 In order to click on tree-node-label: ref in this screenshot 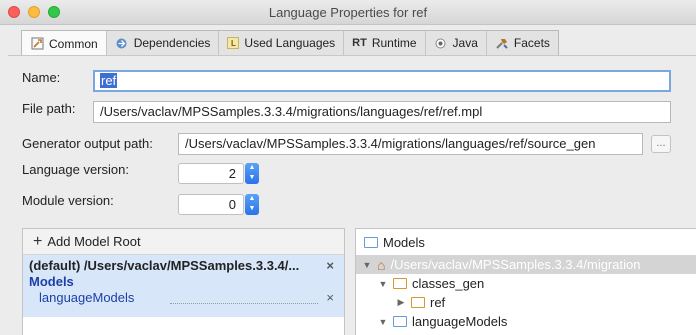, I will do `click(438, 302)`.